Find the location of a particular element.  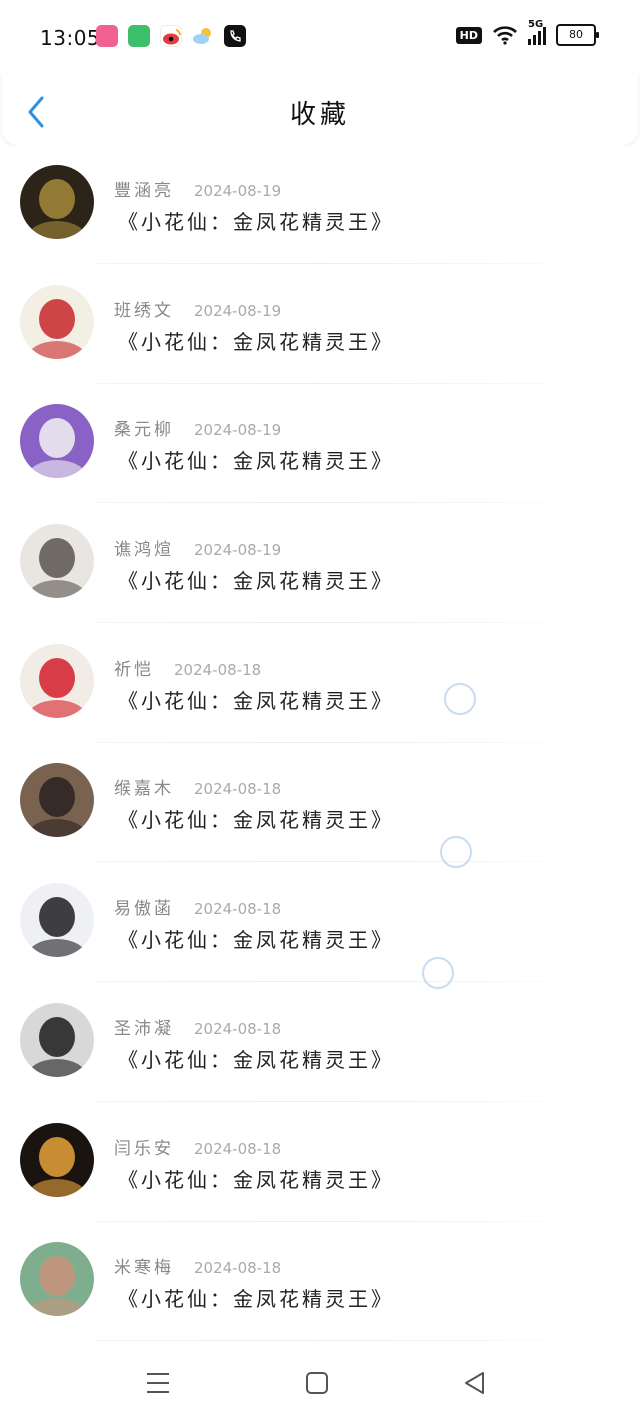

favorite-list-item: 圣沛凝 2024-08-18 《小花仙：金凤花精灵王》 is located at coordinates (320, 1048).